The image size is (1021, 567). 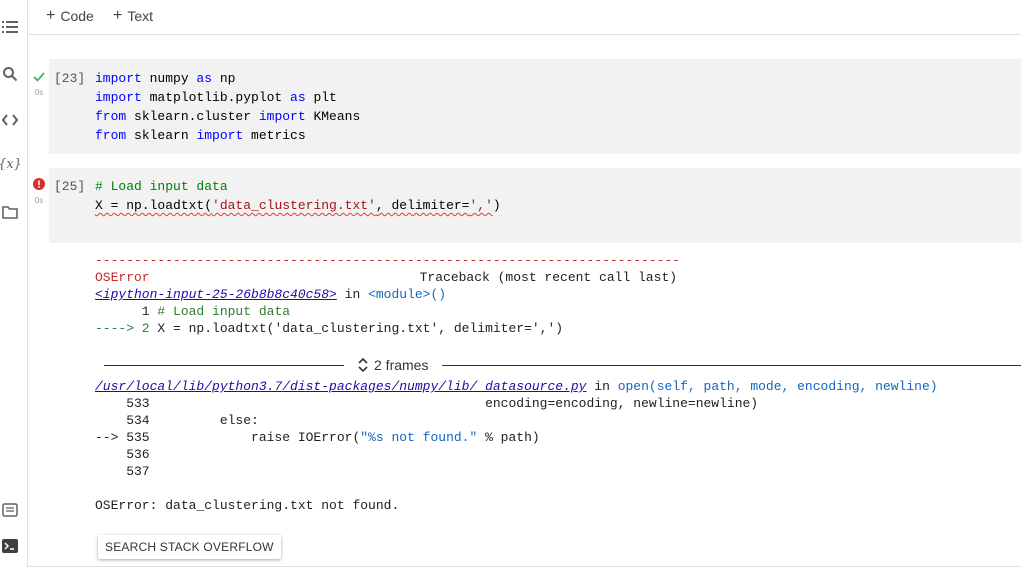 What do you see at coordinates (731, 365) in the screenshot?
I see `frames-divider-right` at bounding box center [731, 365].